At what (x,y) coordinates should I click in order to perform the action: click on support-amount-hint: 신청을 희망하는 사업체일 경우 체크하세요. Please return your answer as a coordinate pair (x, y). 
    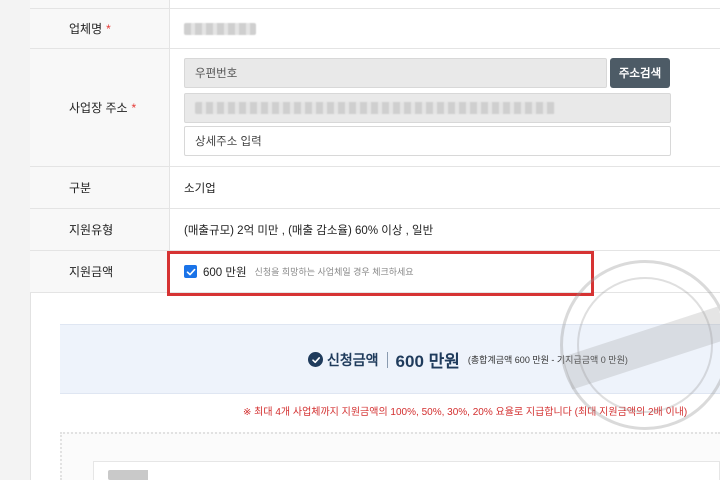
    Looking at the image, I should click on (334, 272).